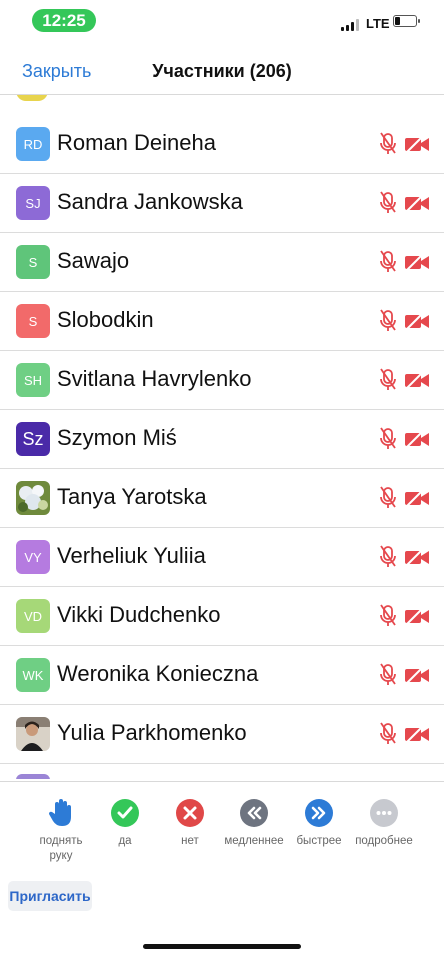 The width and height of the screenshot is (444, 960). What do you see at coordinates (139, 614) in the screenshot?
I see `participant-name: Vikki Dudchenko` at bounding box center [139, 614].